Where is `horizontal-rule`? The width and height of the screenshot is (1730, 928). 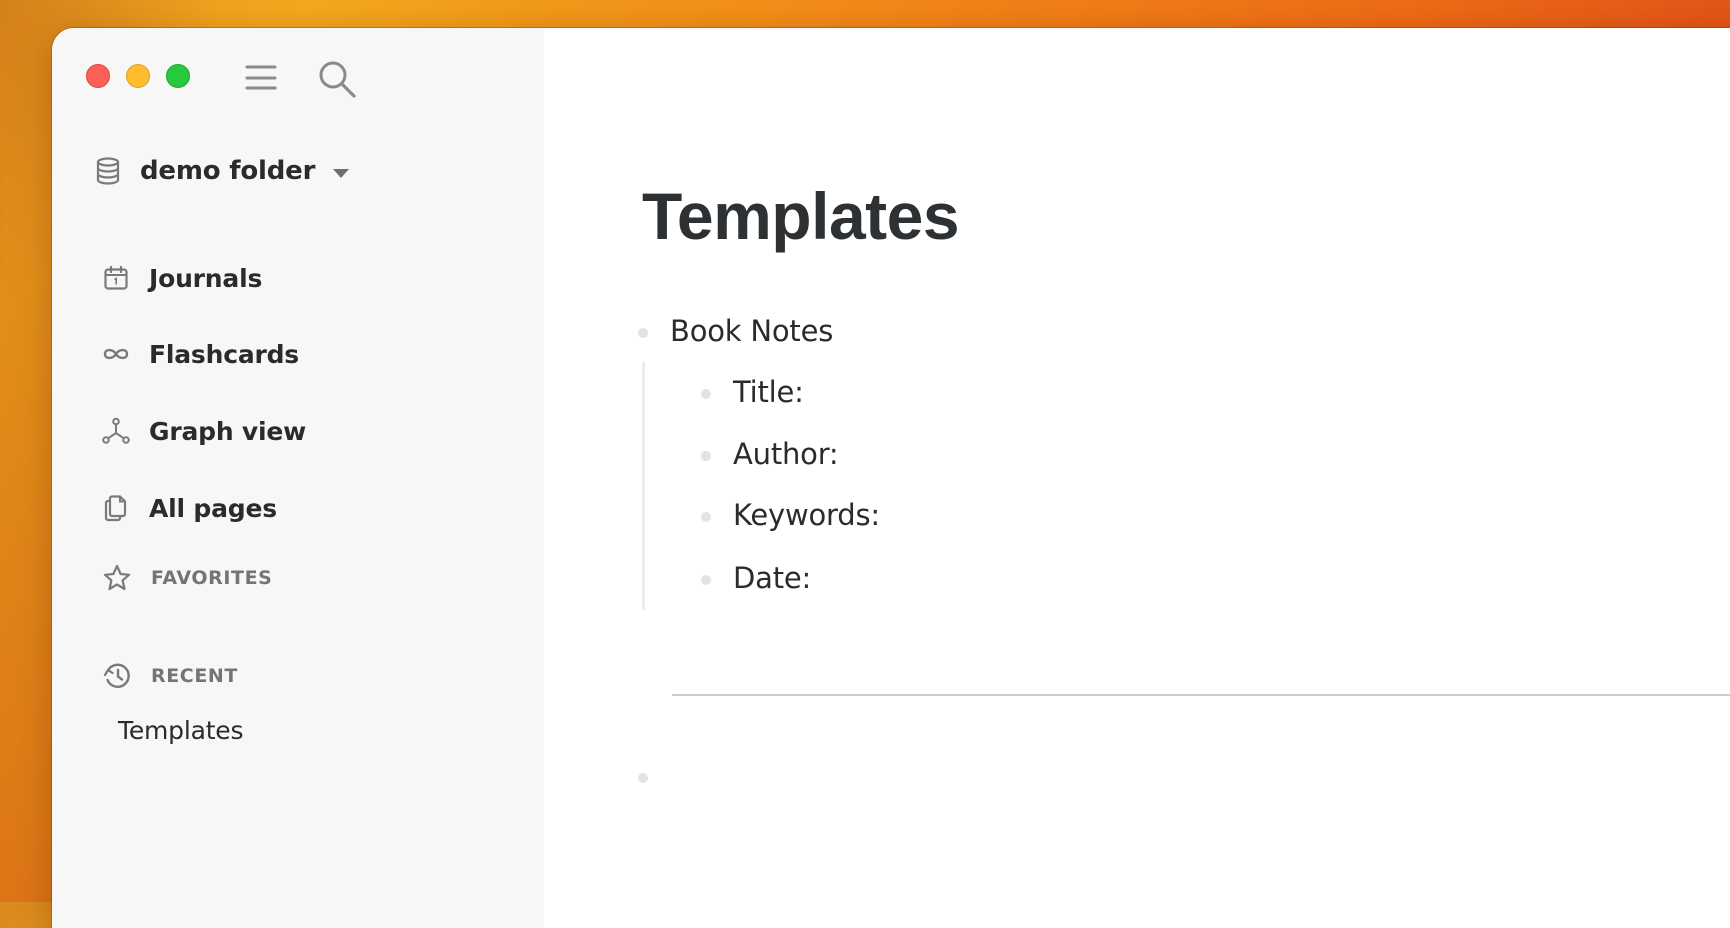 horizontal-rule is located at coordinates (1201, 695).